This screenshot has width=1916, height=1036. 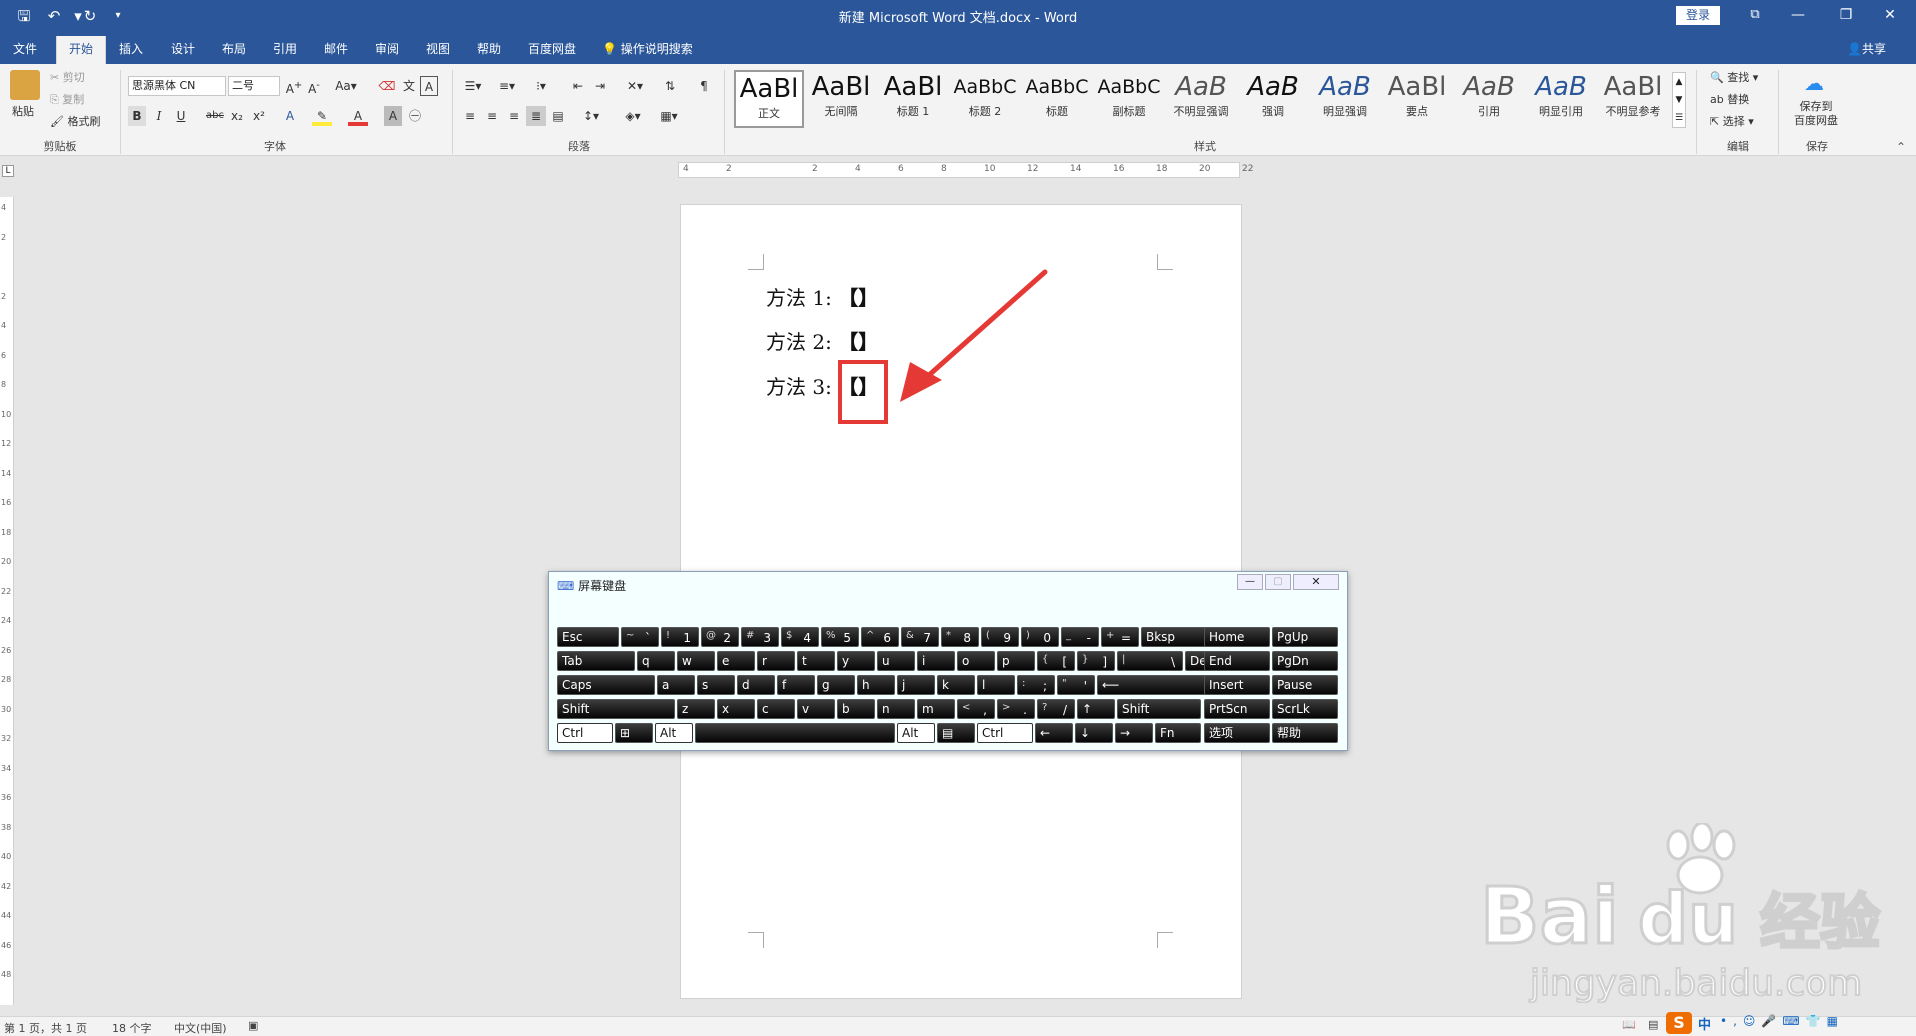 What do you see at coordinates (776, 709) in the screenshot?
I see `osk-key: c` at bounding box center [776, 709].